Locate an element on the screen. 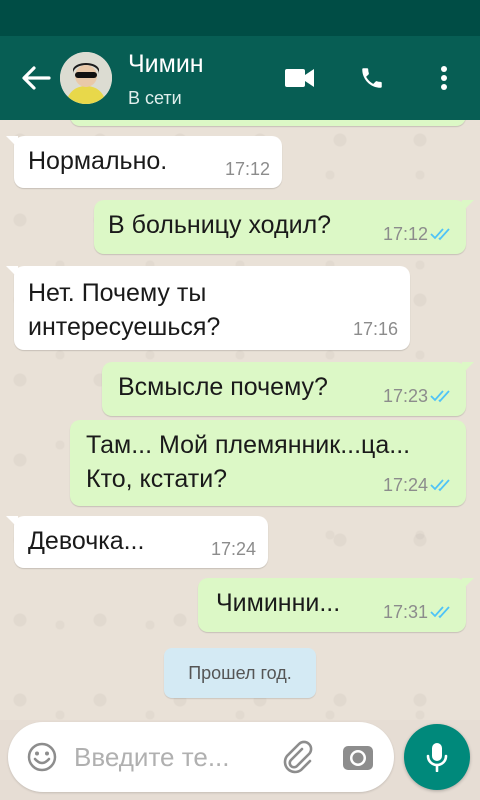 The image size is (480, 800). back-button is located at coordinates (36, 78).